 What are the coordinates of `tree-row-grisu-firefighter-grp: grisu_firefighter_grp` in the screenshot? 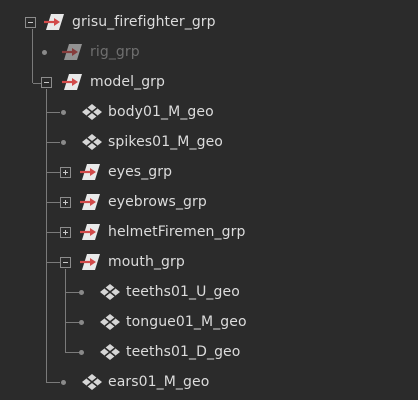 It's located at (209, 22).